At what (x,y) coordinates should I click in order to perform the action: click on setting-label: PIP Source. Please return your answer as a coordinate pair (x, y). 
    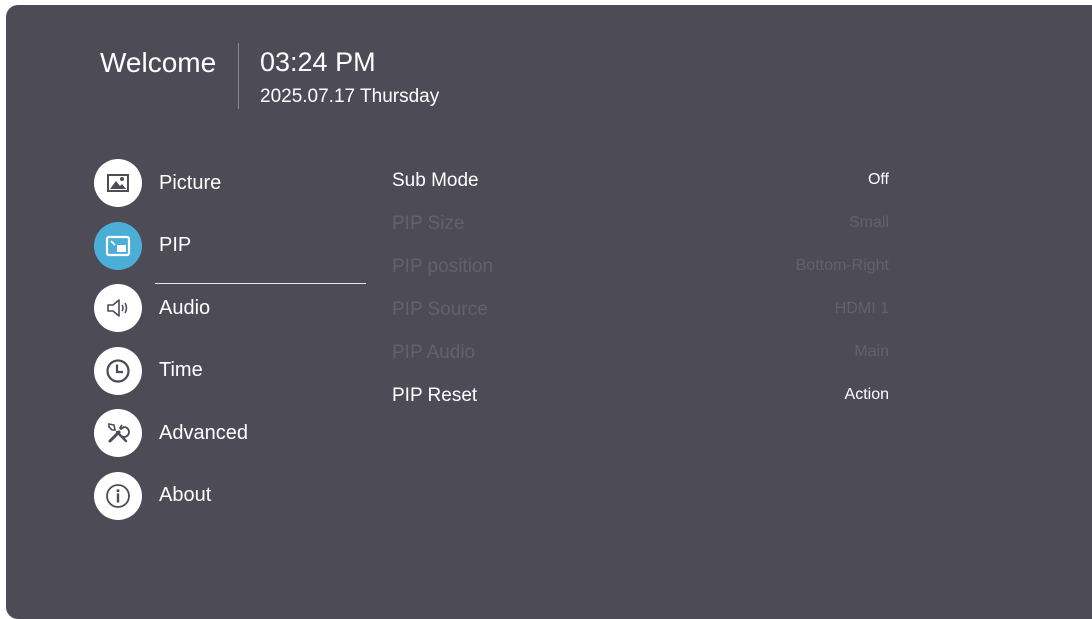
    Looking at the image, I should click on (440, 309).